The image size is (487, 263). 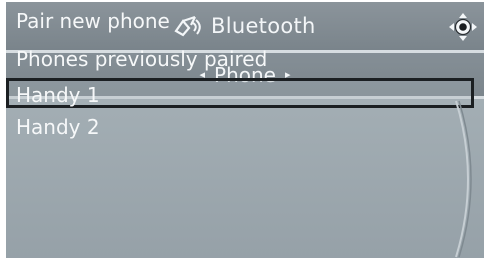 What do you see at coordinates (141, 59) in the screenshot?
I see `menu-item-phones-previously-paired: Phones previously paired` at bounding box center [141, 59].